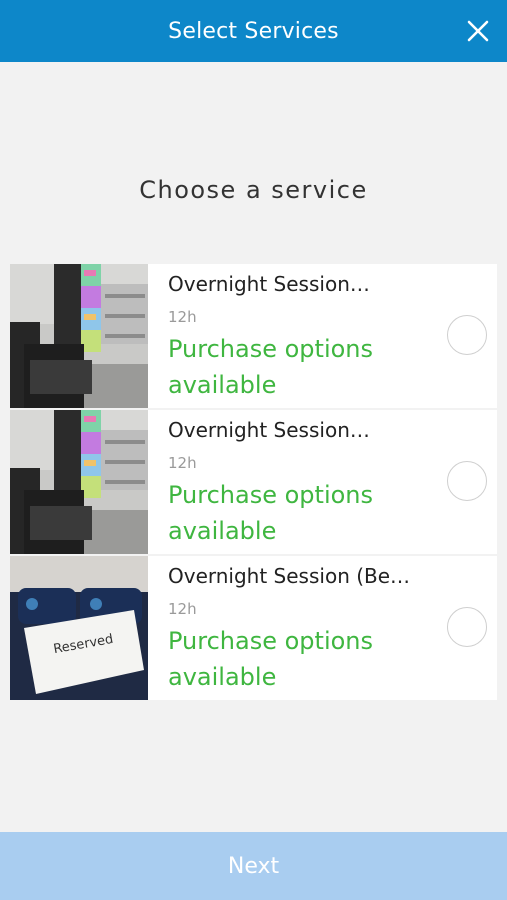 The height and width of the screenshot is (900, 507). I want to click on page-title: Select Services, so click(253, 31).